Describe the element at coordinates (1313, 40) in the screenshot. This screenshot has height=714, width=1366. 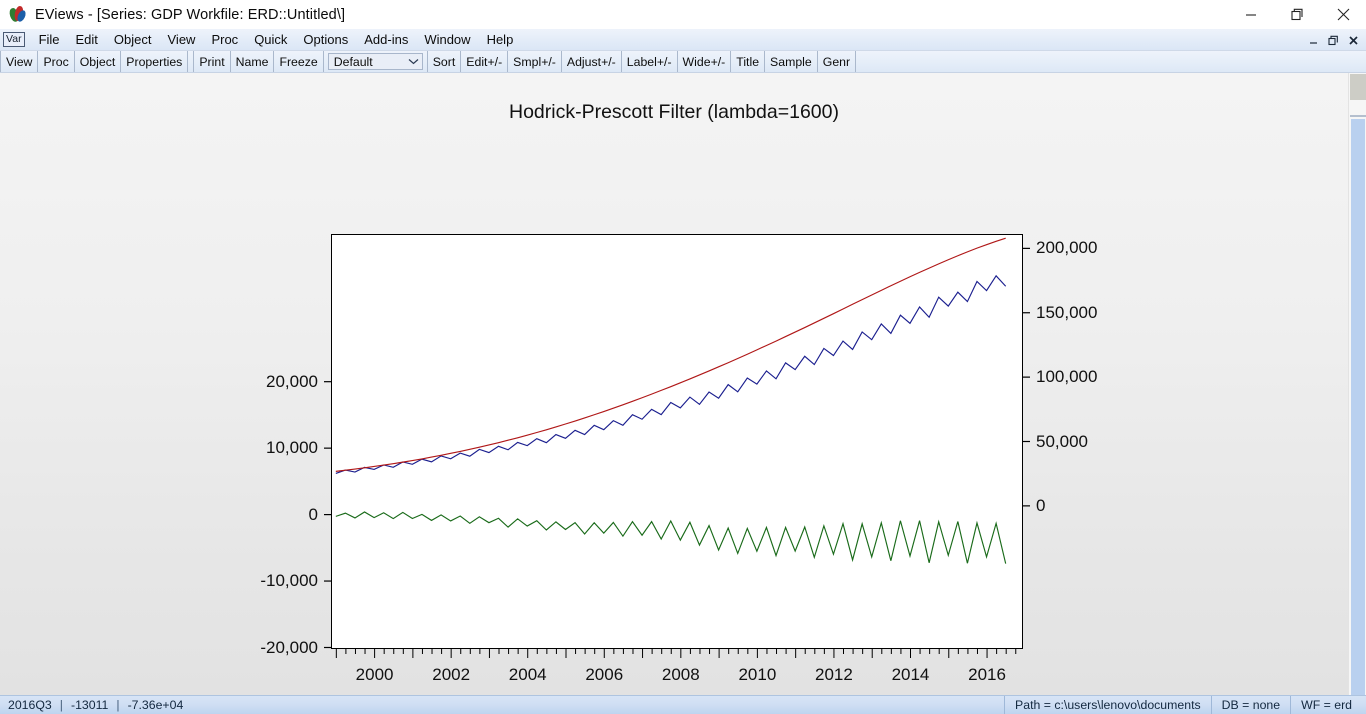
I see `mdi-minimize-icon` at that location.